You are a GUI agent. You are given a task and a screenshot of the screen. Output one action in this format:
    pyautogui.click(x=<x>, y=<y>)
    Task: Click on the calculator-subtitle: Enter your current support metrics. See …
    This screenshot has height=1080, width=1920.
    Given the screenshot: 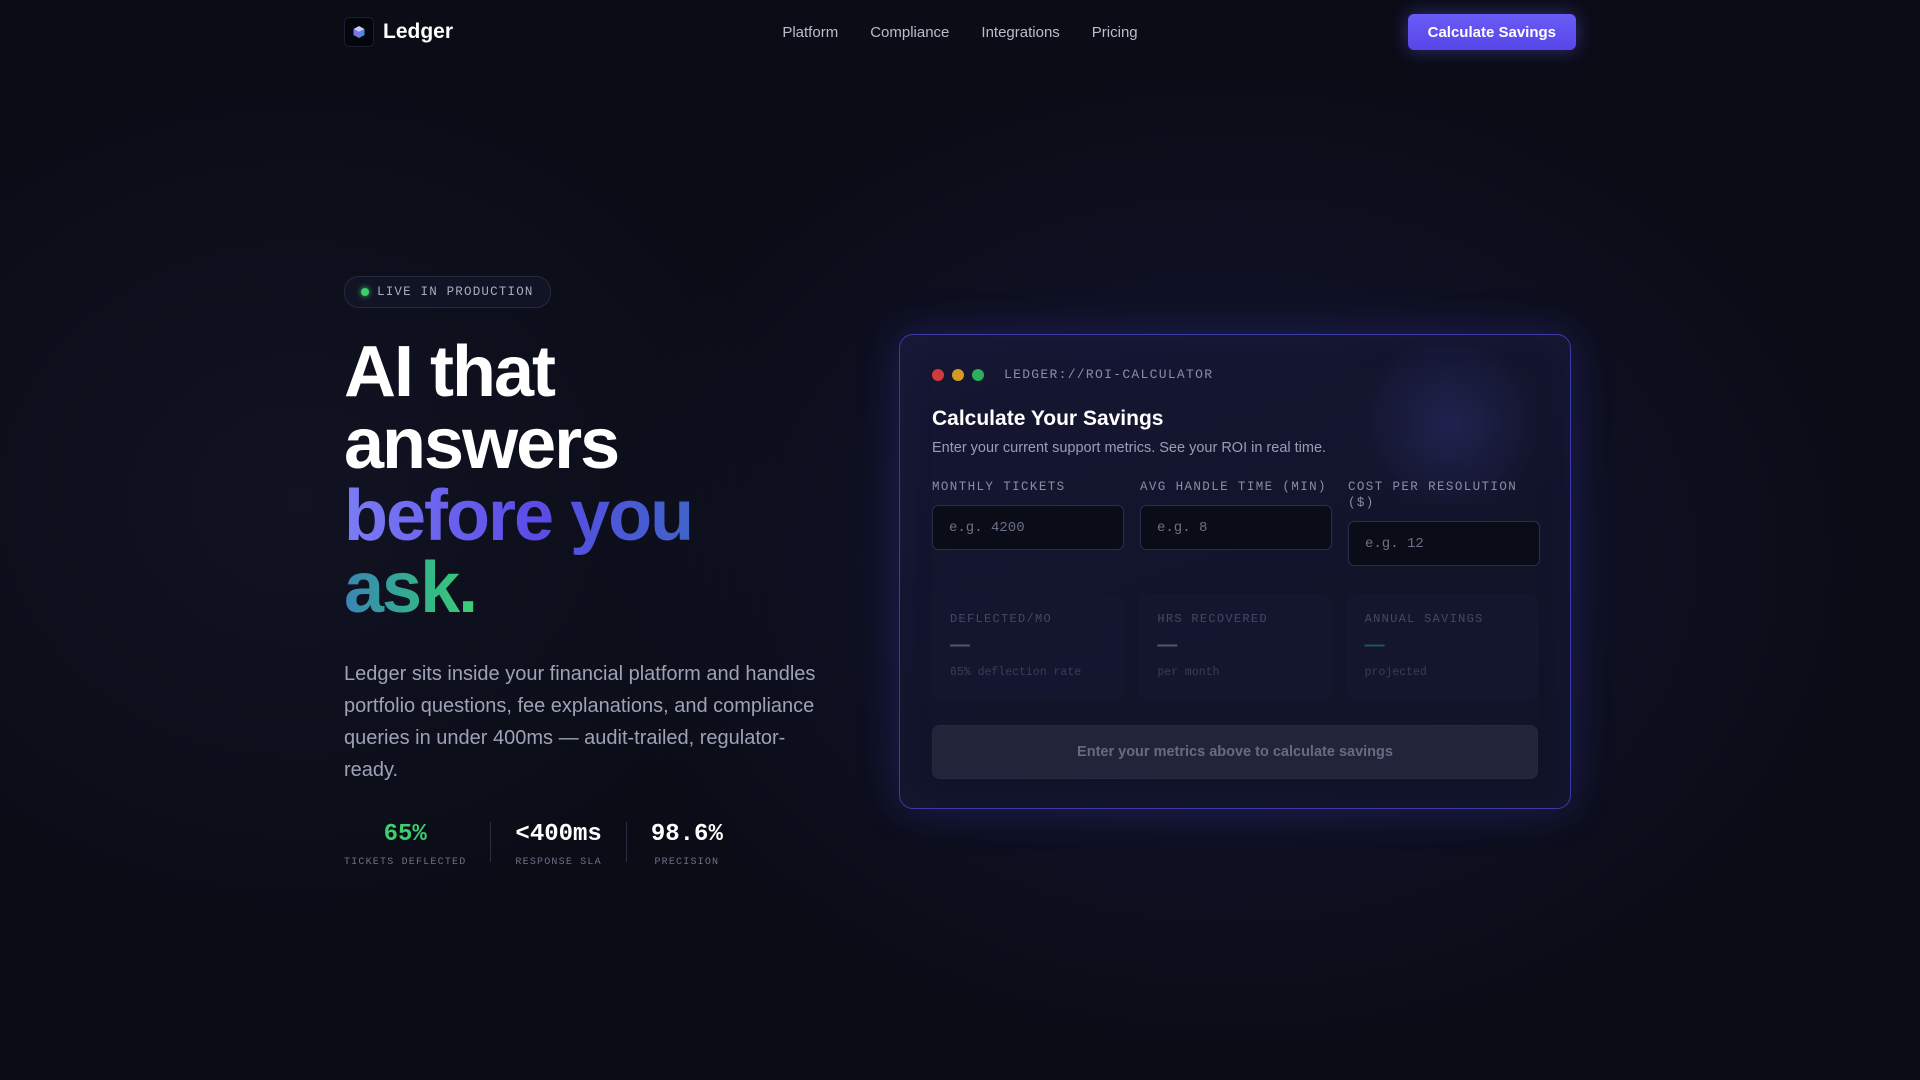 What is the action you would take?
    pyautogui.click(x=1129, y=448)
    